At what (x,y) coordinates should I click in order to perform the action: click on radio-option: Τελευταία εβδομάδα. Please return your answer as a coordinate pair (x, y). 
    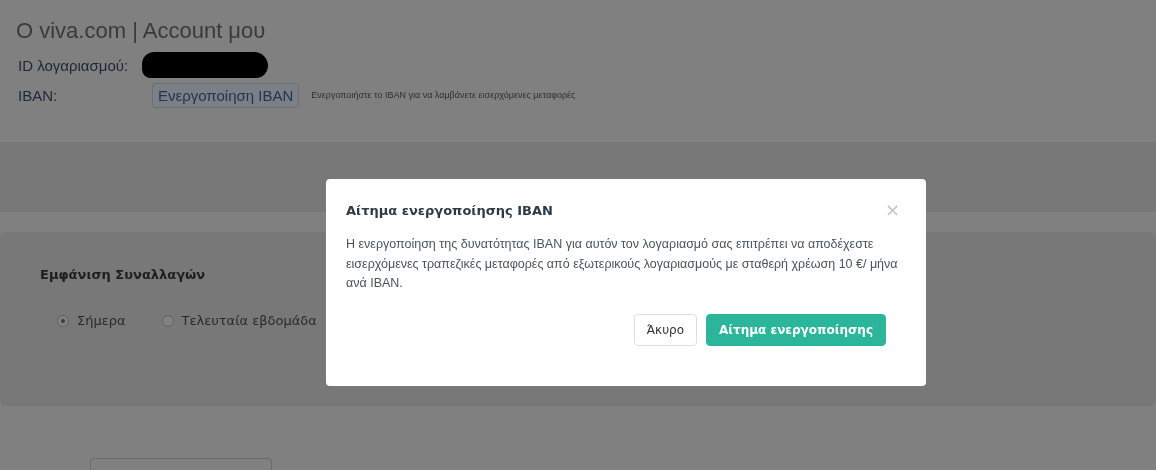
    Looking at the image, I should click on (239, 320).